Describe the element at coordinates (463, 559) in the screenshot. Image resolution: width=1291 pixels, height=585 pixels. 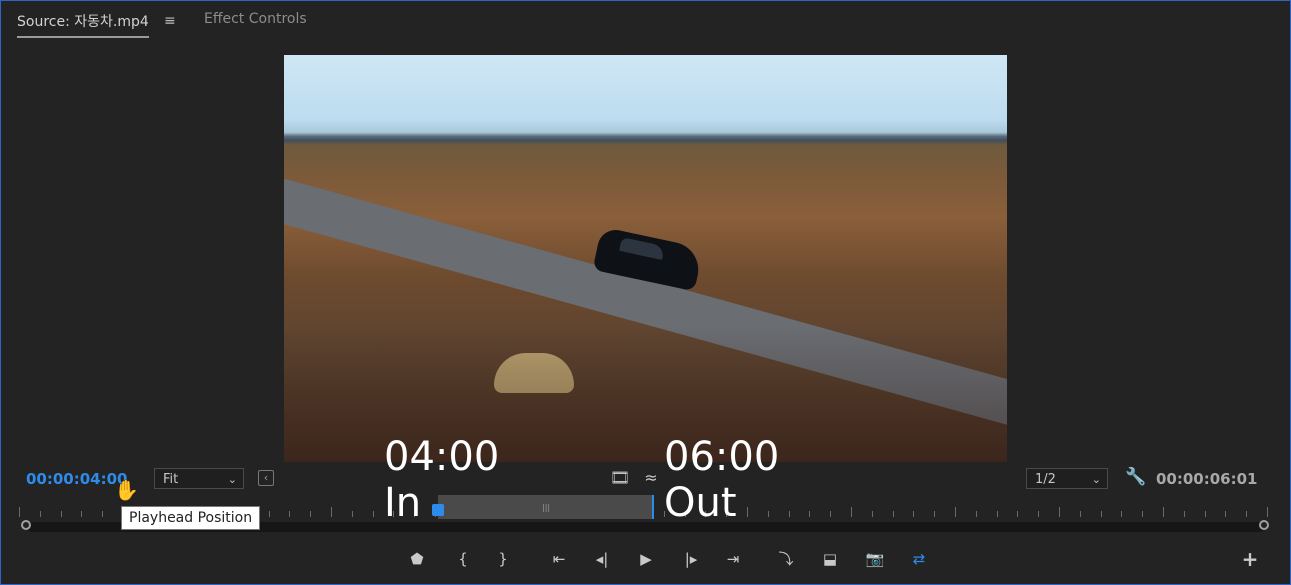
I see `mark-in-button: {` at that location.